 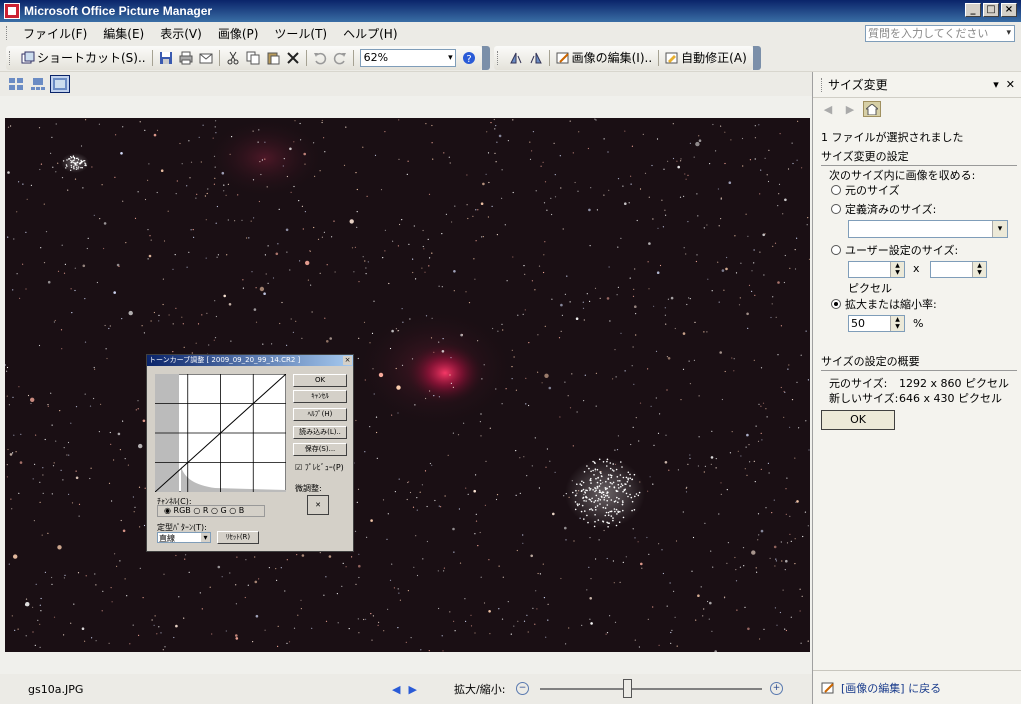 I want to click on help-button: ?, so click(x=469, y=58).